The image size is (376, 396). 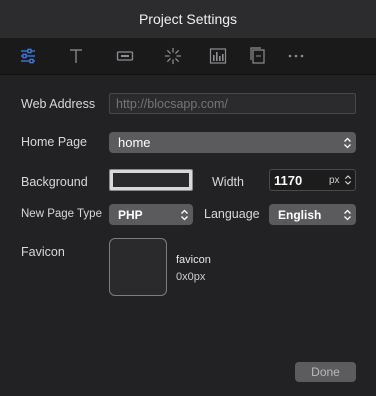 What do you see at coordinates (188, 56) in the screenshot?
I see `settings-toolbar` at bounding box center [188, 56].